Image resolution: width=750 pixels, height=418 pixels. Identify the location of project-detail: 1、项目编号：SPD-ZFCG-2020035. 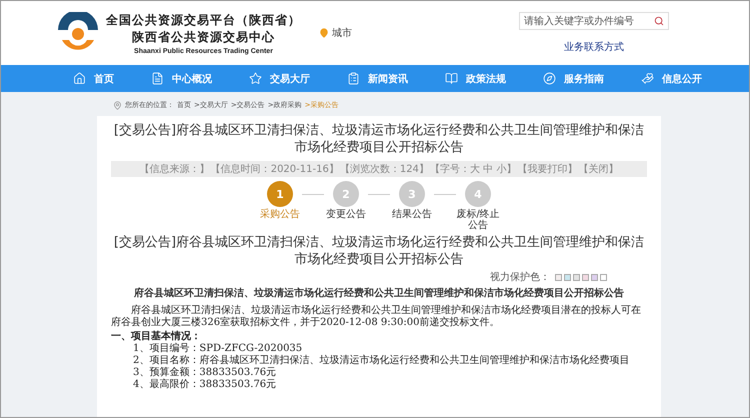
(218, 348).